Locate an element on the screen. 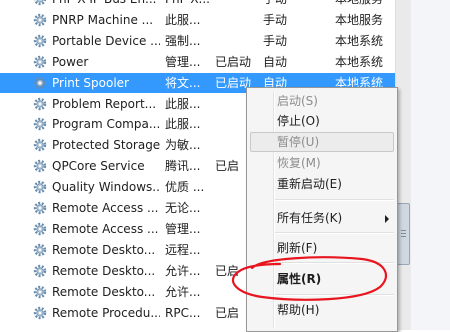 The width and height of the screenshot is (450, 332). menu-item-refresh: 刷新(F) is located at coordinates (297, 248).